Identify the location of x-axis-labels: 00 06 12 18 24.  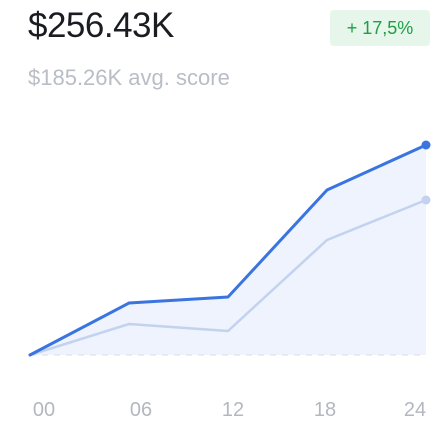
(229, 410).